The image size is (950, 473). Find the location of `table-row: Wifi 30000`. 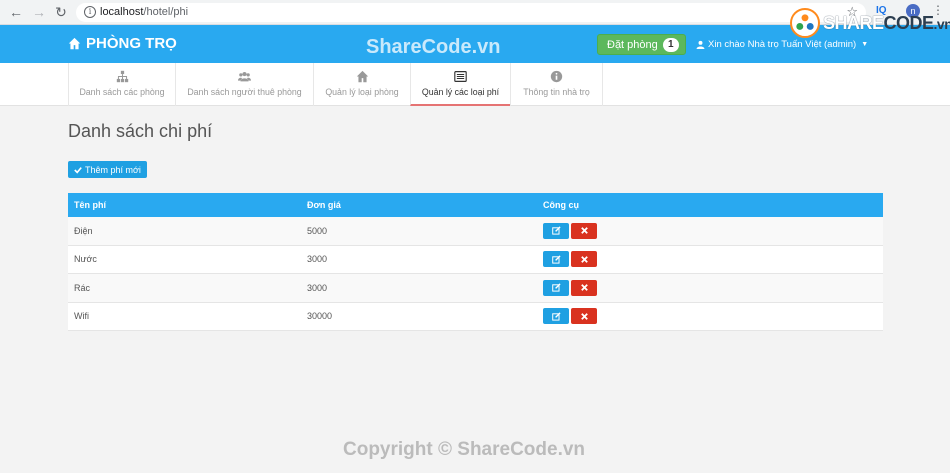

table-row: Wifi 30000 is located at coordinates (475, 316).